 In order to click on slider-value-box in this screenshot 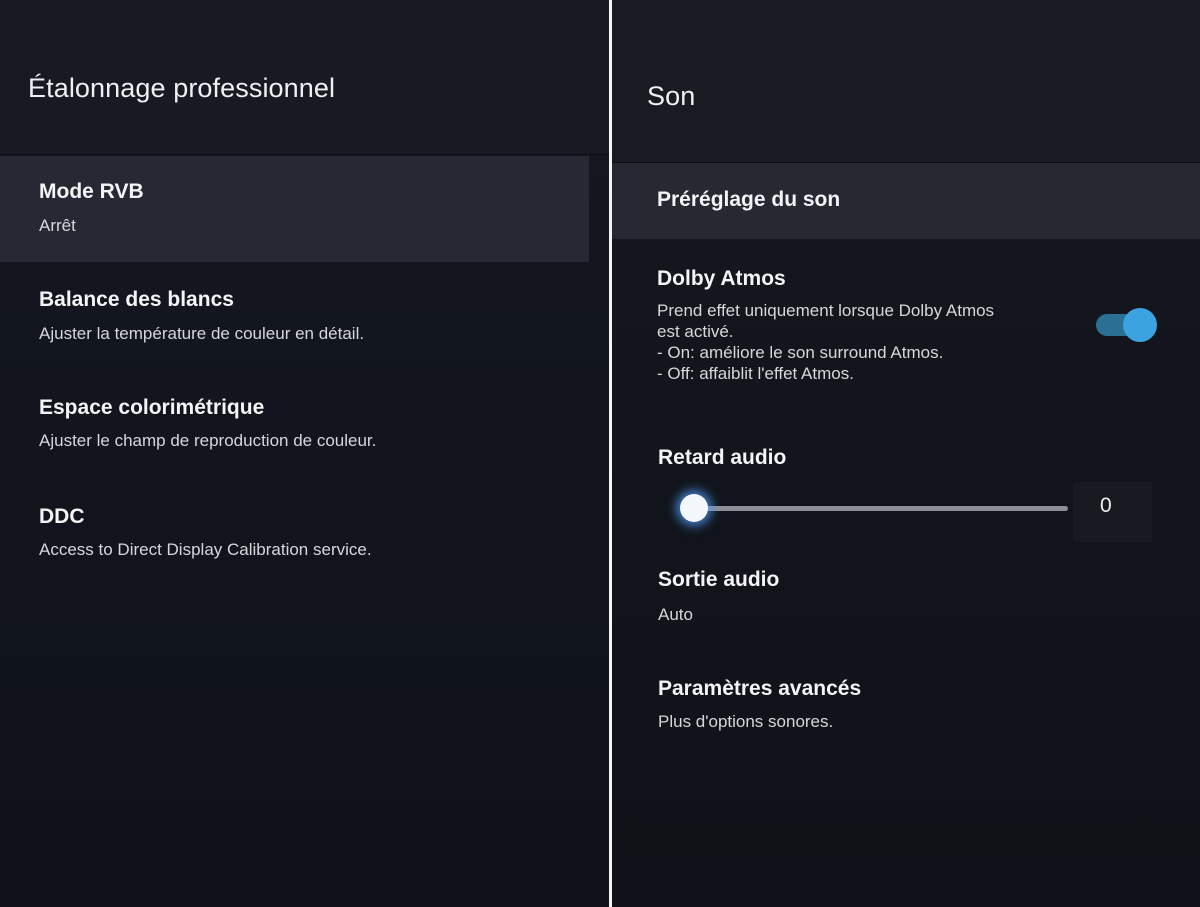, I will do `click(1112, 512)`.